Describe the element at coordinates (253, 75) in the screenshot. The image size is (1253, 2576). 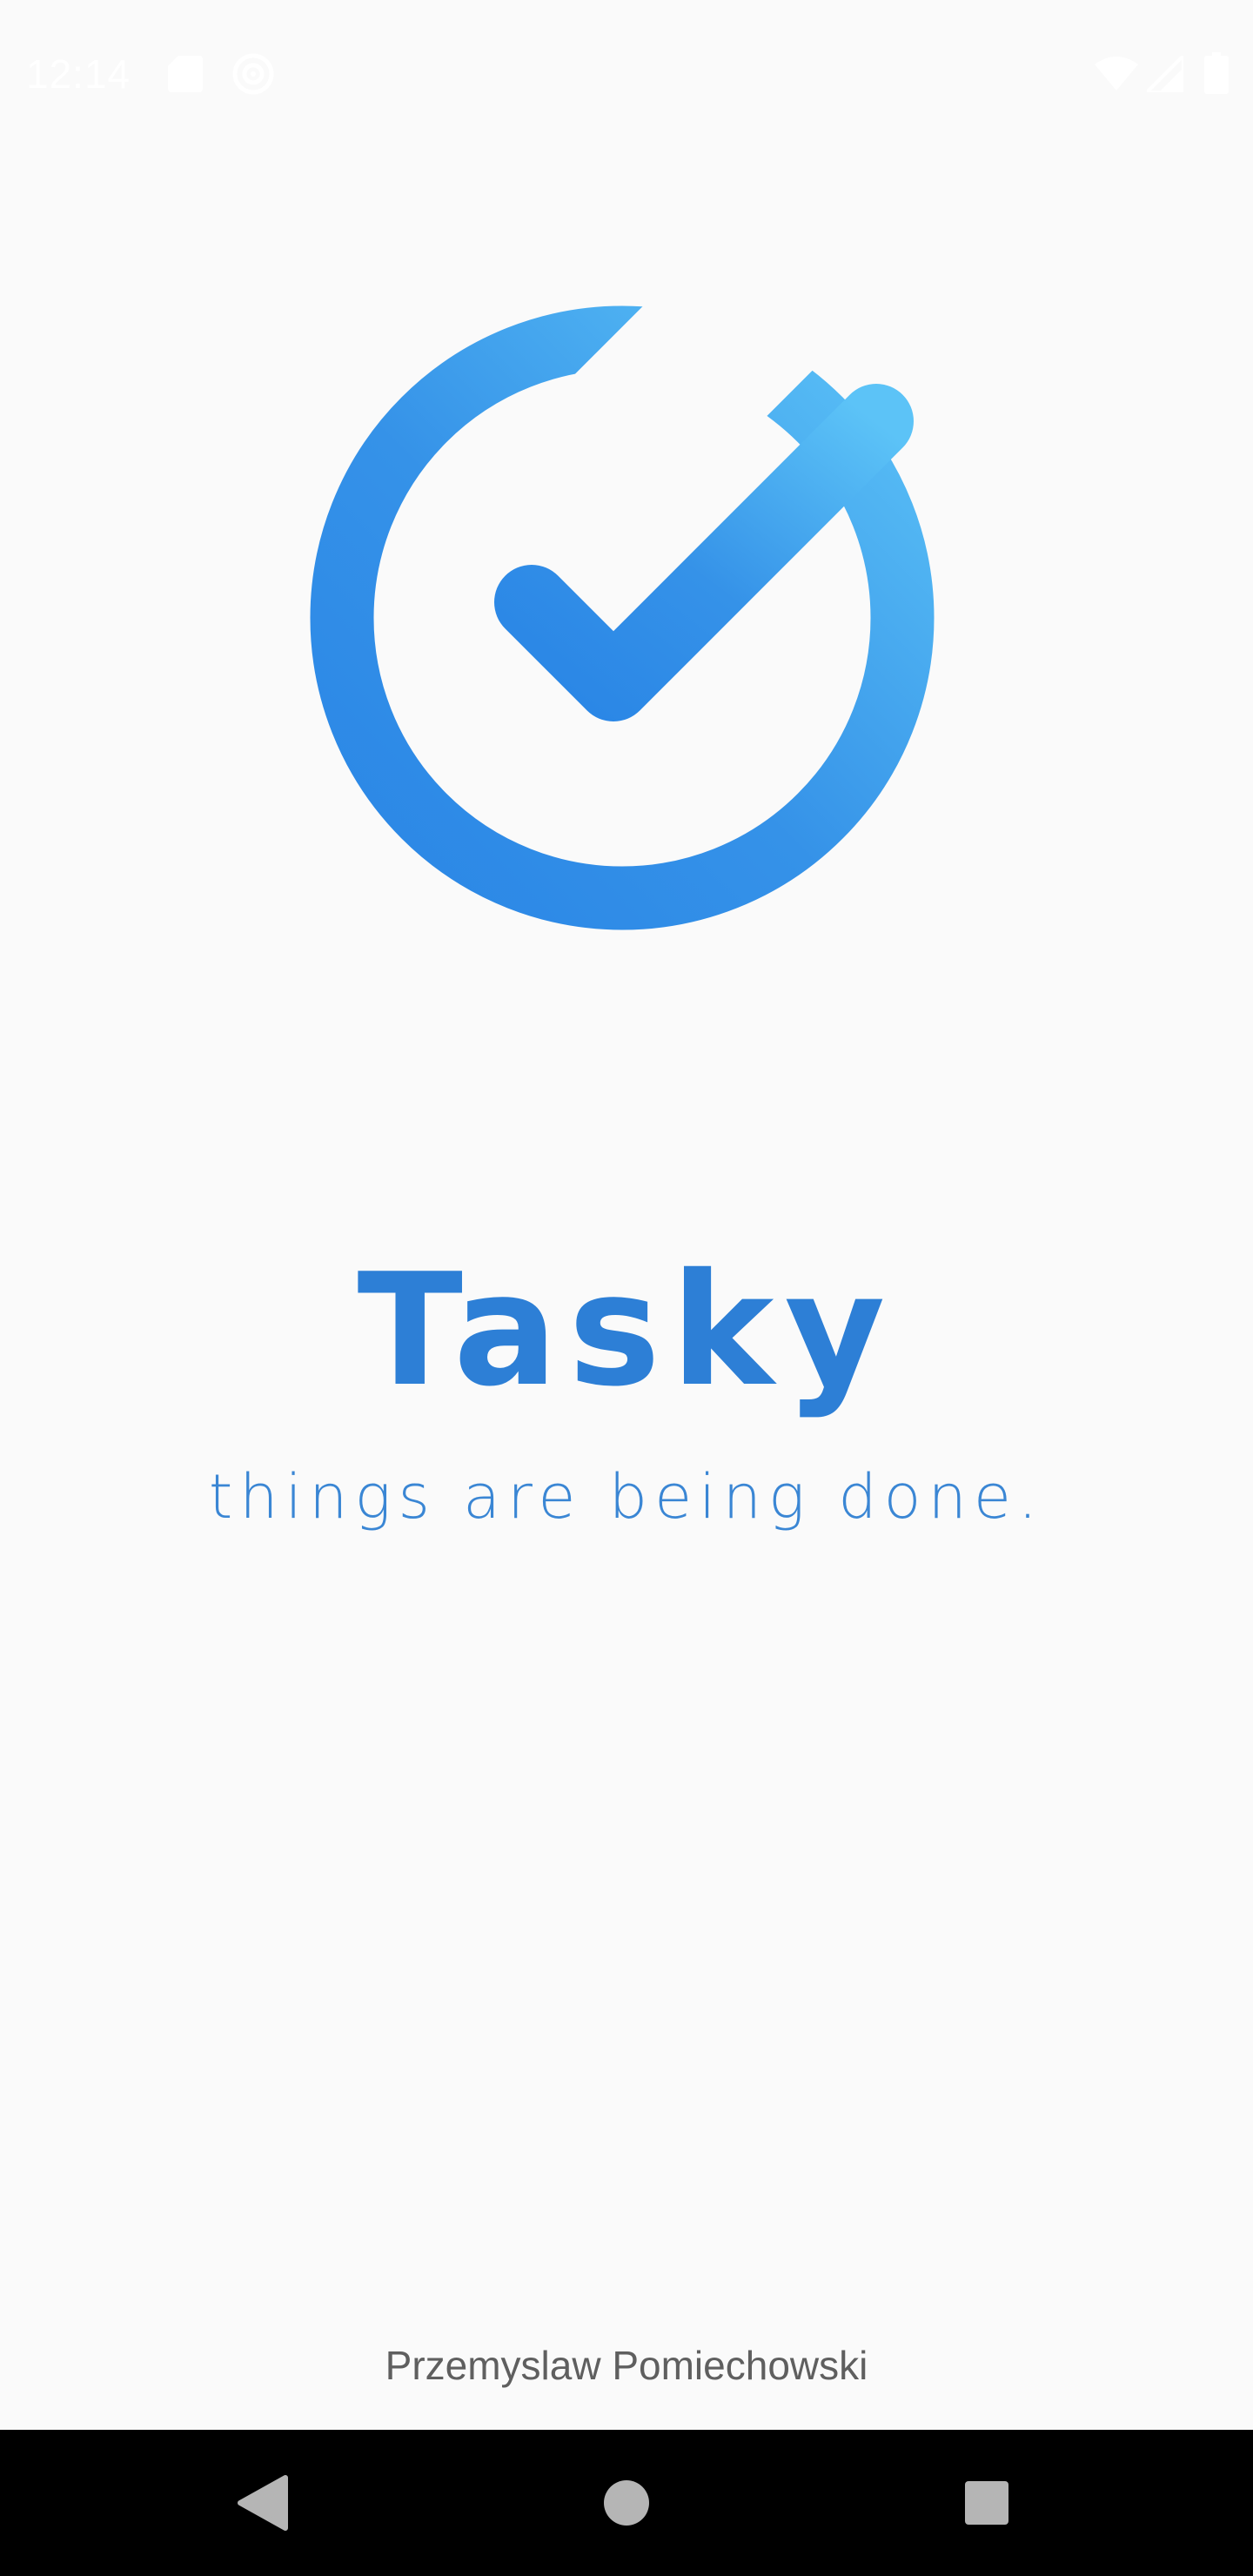
I see `sync-icon` at that location.